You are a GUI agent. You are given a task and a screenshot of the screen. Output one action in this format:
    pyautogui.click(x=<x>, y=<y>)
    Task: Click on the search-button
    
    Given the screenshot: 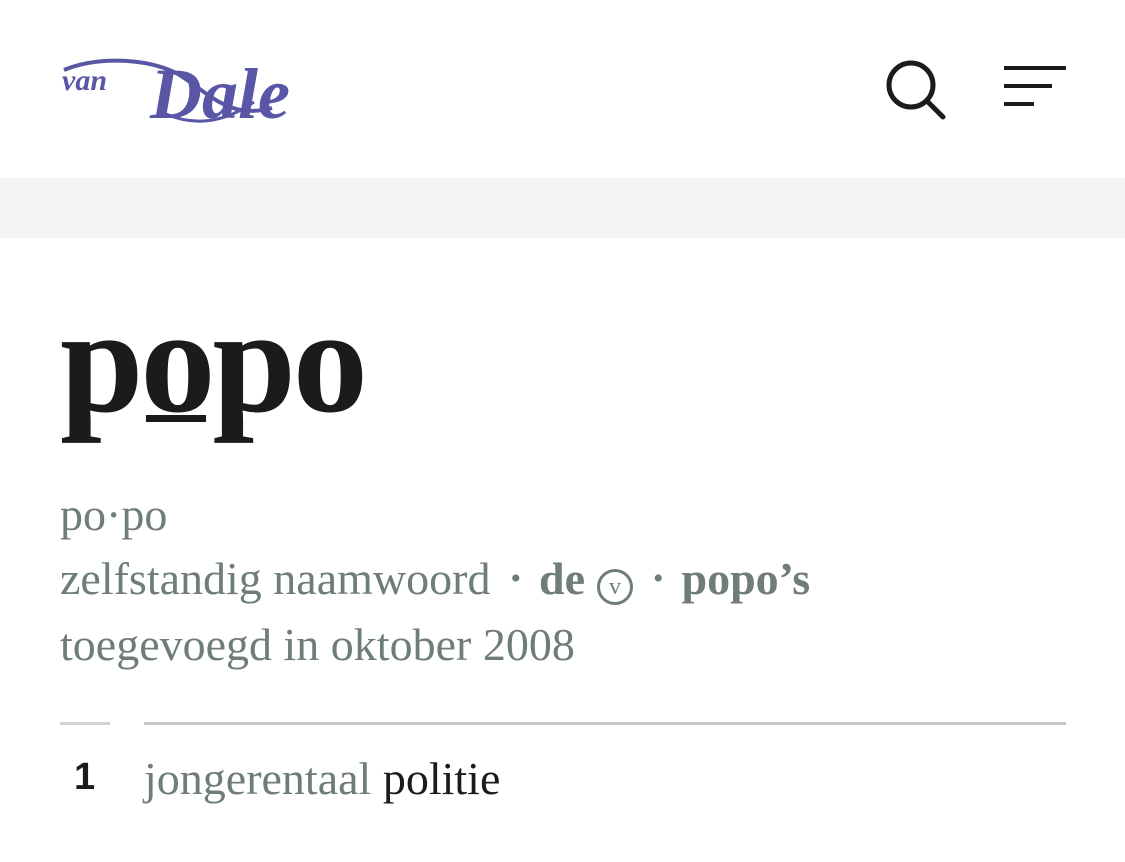 What is the action you would take?
    pyautogui.click(x=915, y=89)
    